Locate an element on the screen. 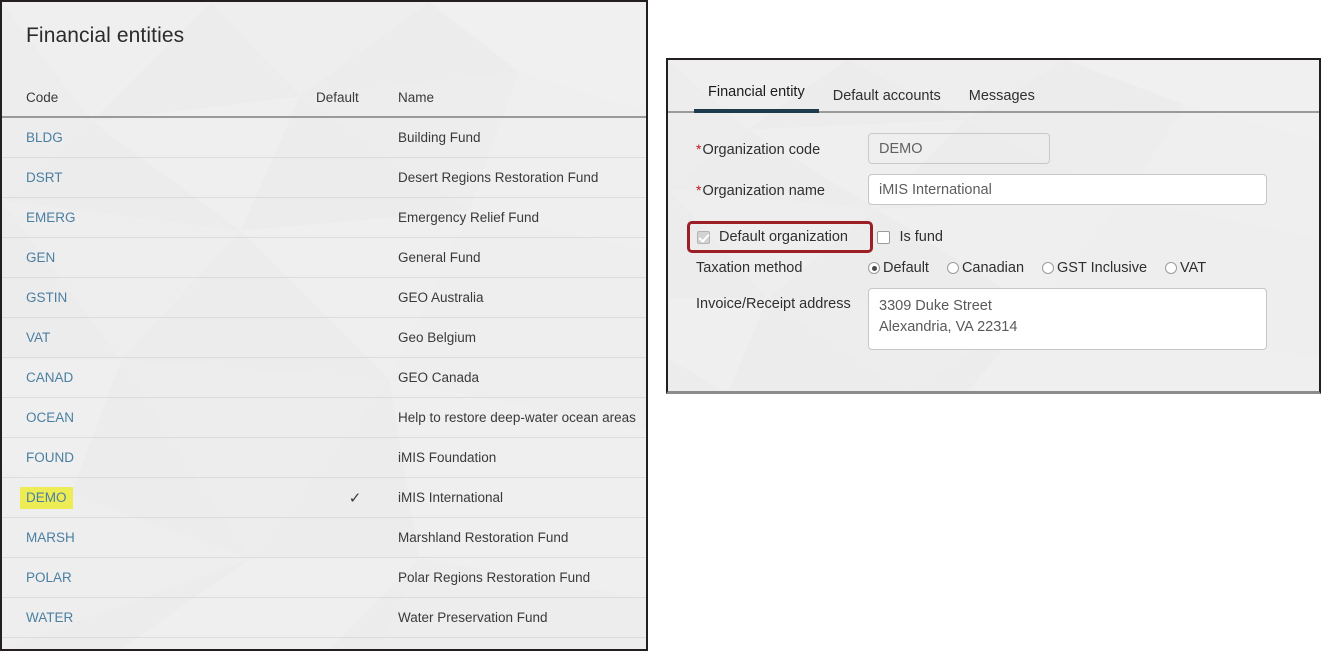 The height and width of the screenshot is (653, 1323). entity-name: iMIS Foundation is located at coordinates (447, 457).